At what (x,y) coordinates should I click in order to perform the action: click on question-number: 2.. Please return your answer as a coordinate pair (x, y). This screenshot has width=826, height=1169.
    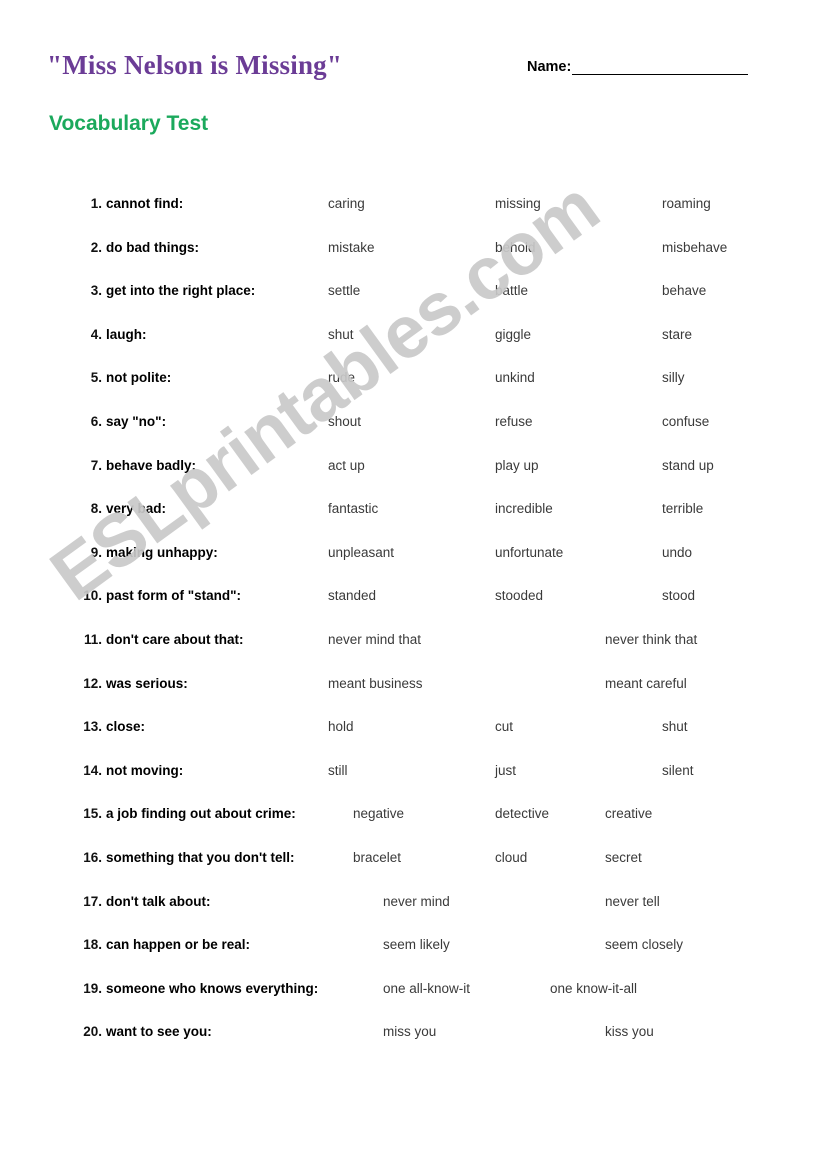
    Looking at the image, I should click on (96, 247).